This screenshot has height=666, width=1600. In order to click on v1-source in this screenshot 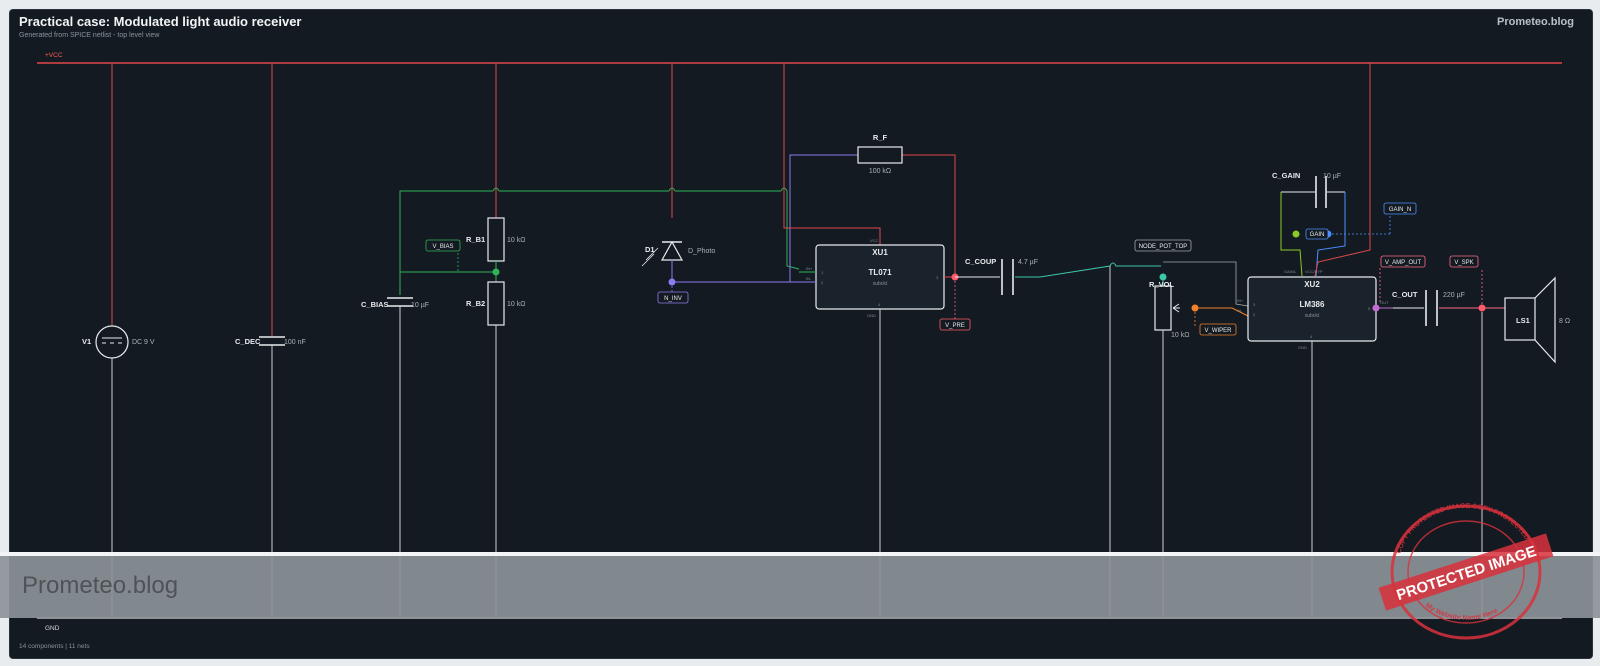, I will do `click(112, 340)`.